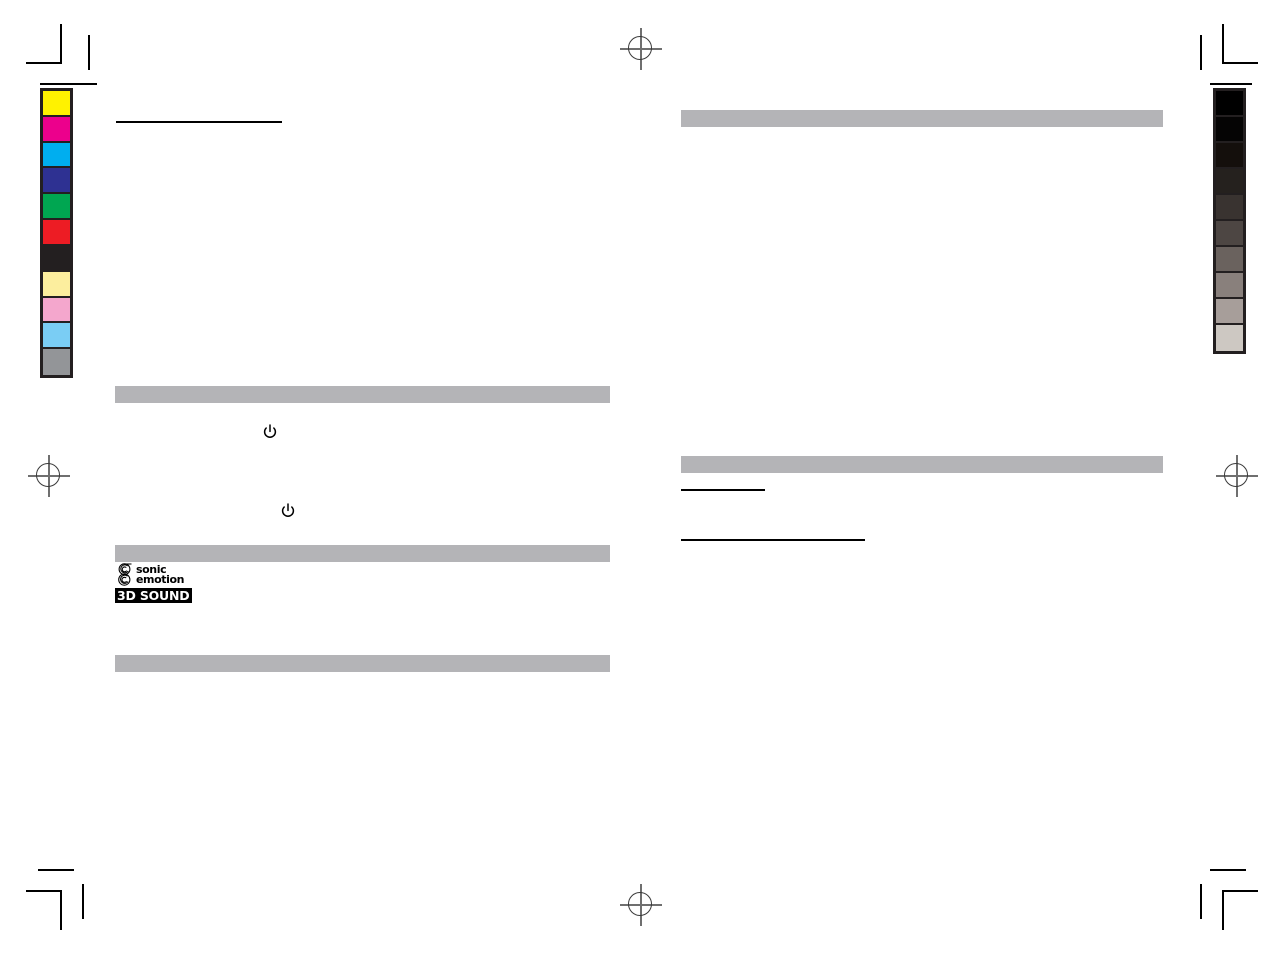  What do you see at coordinates (922, 118) in the screenshot?
I see `section-bar-specifications` at bounding box center [922, 118].